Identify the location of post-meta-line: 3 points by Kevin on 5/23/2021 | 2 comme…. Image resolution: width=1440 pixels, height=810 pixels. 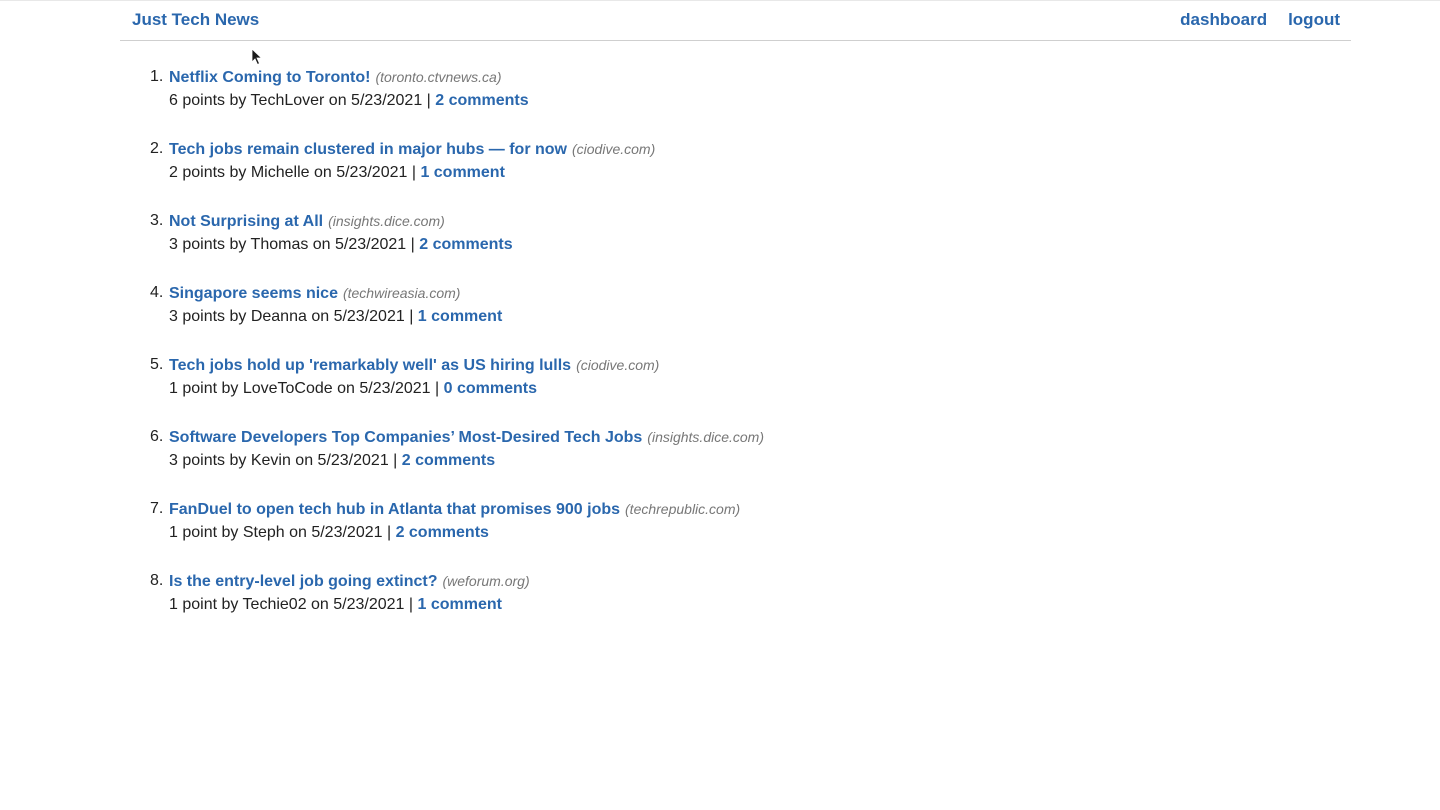
(466, 461).